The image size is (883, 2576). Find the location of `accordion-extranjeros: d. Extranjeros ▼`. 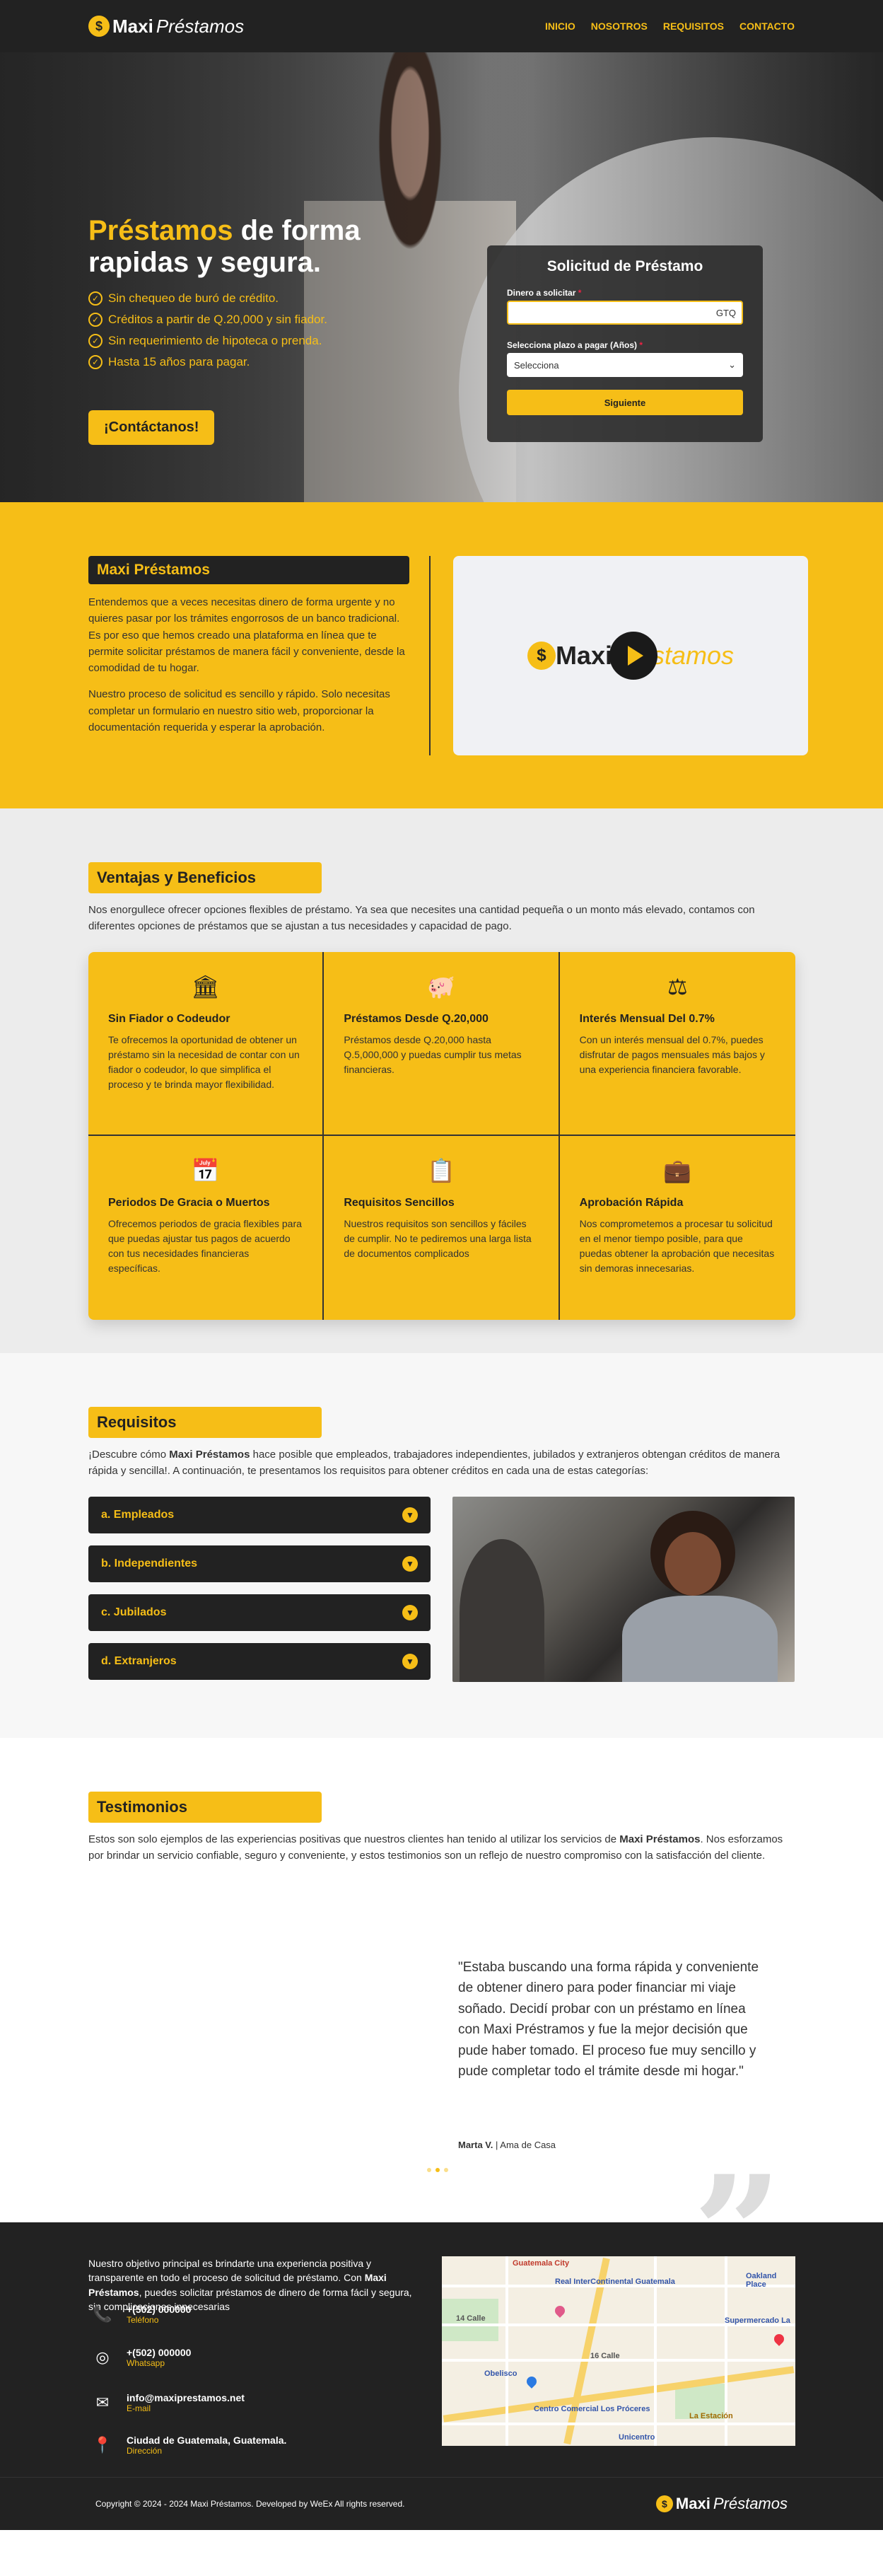

accordion-extranjeros: d. Extranjeros ▼ is located at coordinates (259, 1661).